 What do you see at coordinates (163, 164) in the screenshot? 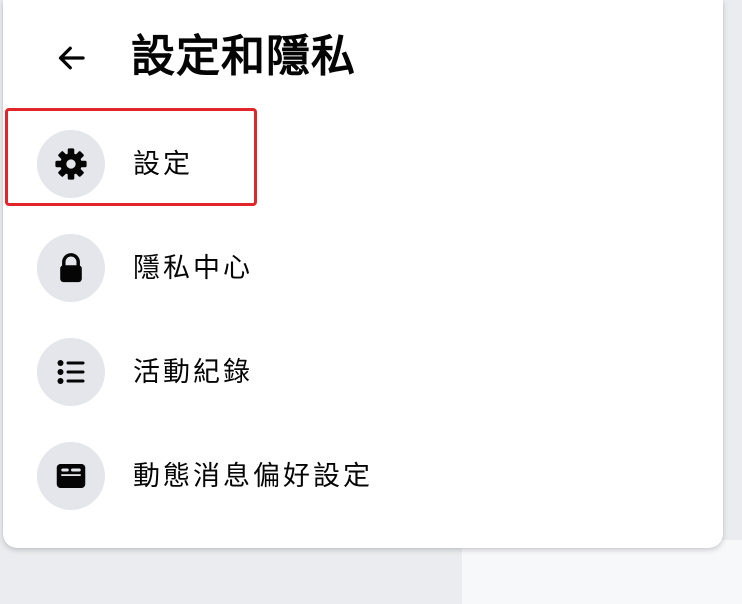
I see `menu-item-label: 設定` at bounding box center [163, 164].